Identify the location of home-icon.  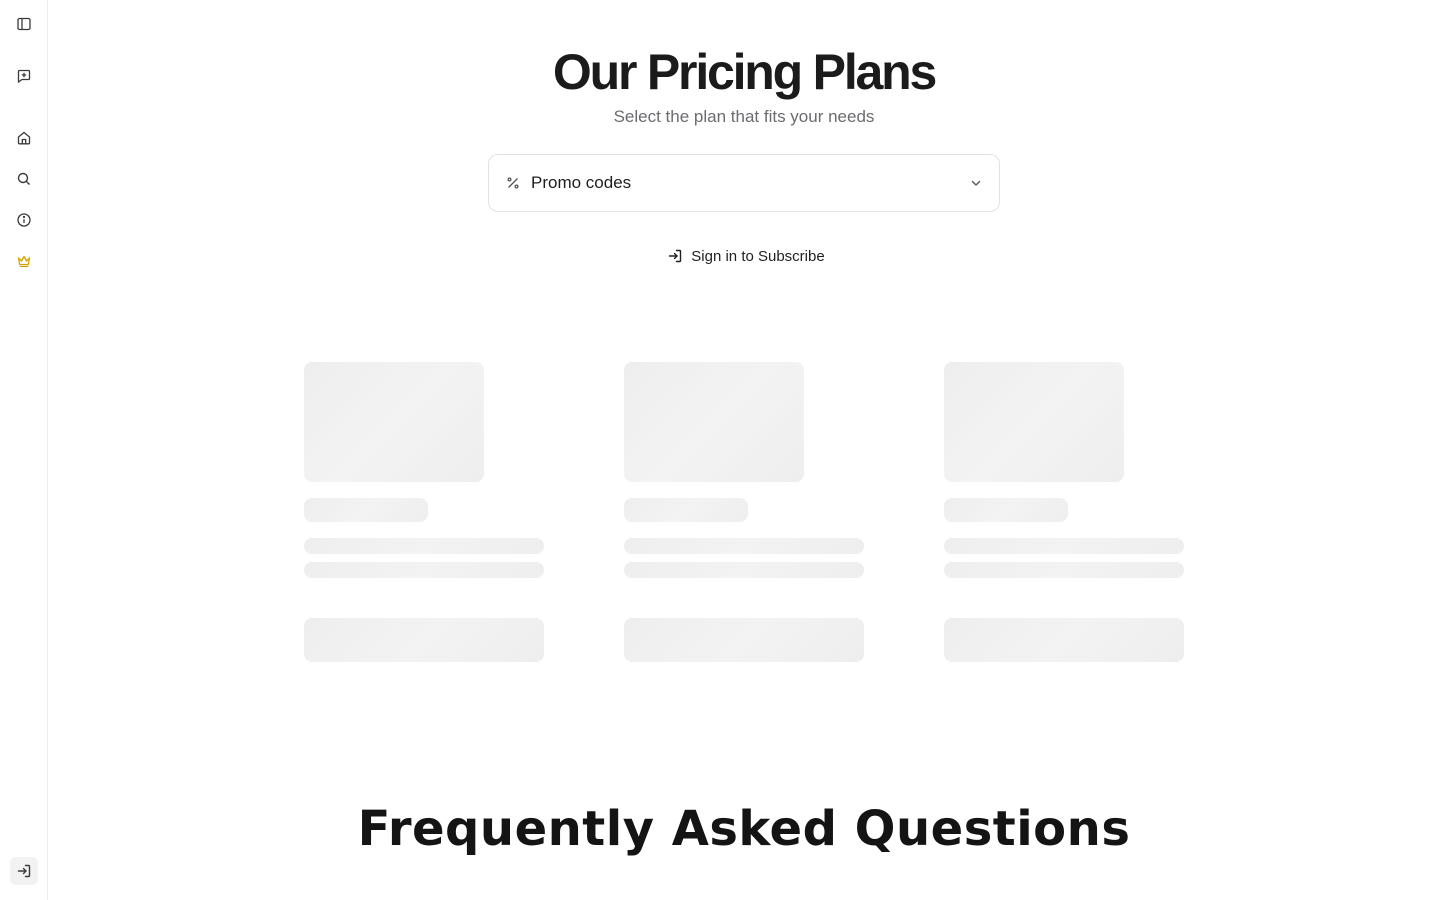
(24, 138).